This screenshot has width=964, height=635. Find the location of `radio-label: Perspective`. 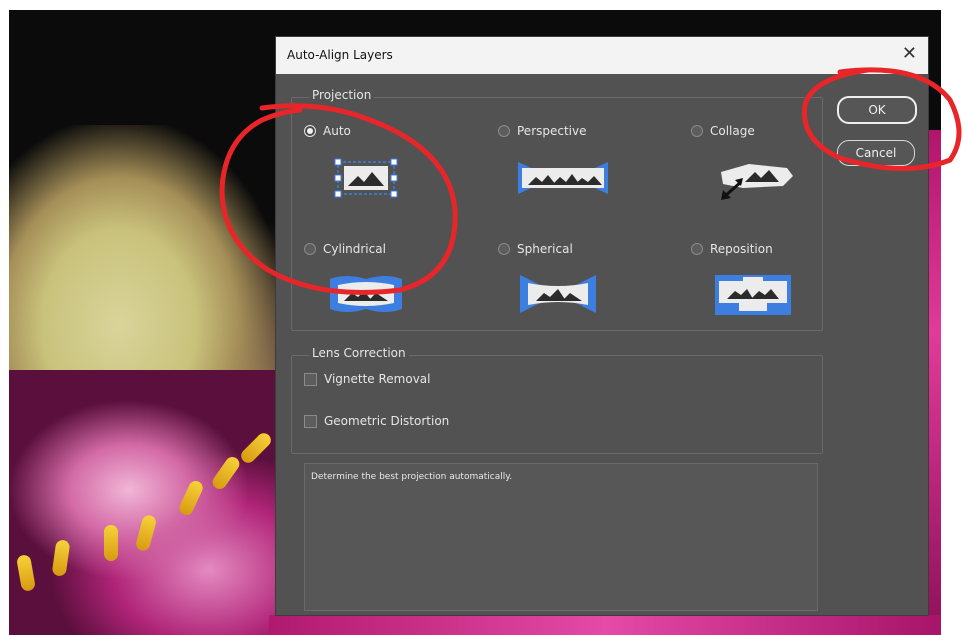

radio-label: Perspective is located at coordinates (552, 131).